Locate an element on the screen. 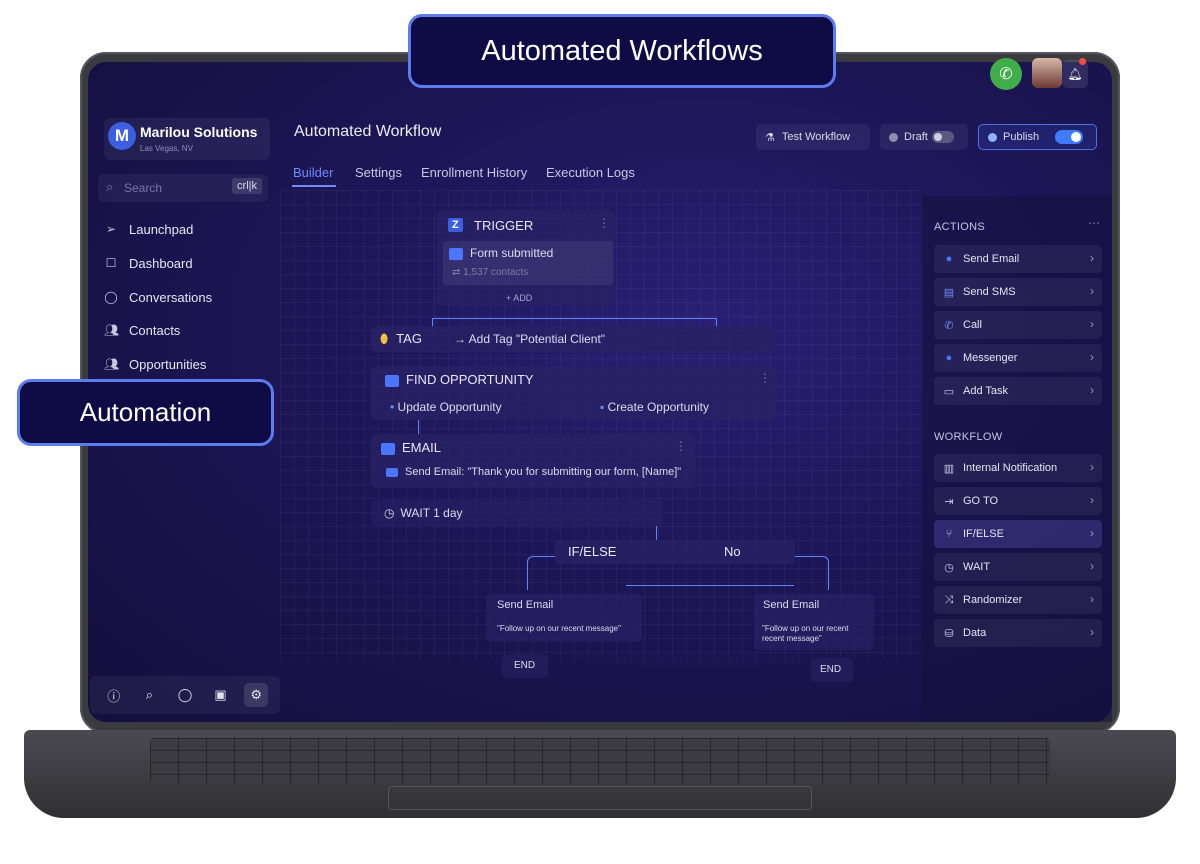 The height and width of the screenshot is (864, 1200). tag-action-text: Add Tag "Potential Client" is located at coordinates (537, 339).